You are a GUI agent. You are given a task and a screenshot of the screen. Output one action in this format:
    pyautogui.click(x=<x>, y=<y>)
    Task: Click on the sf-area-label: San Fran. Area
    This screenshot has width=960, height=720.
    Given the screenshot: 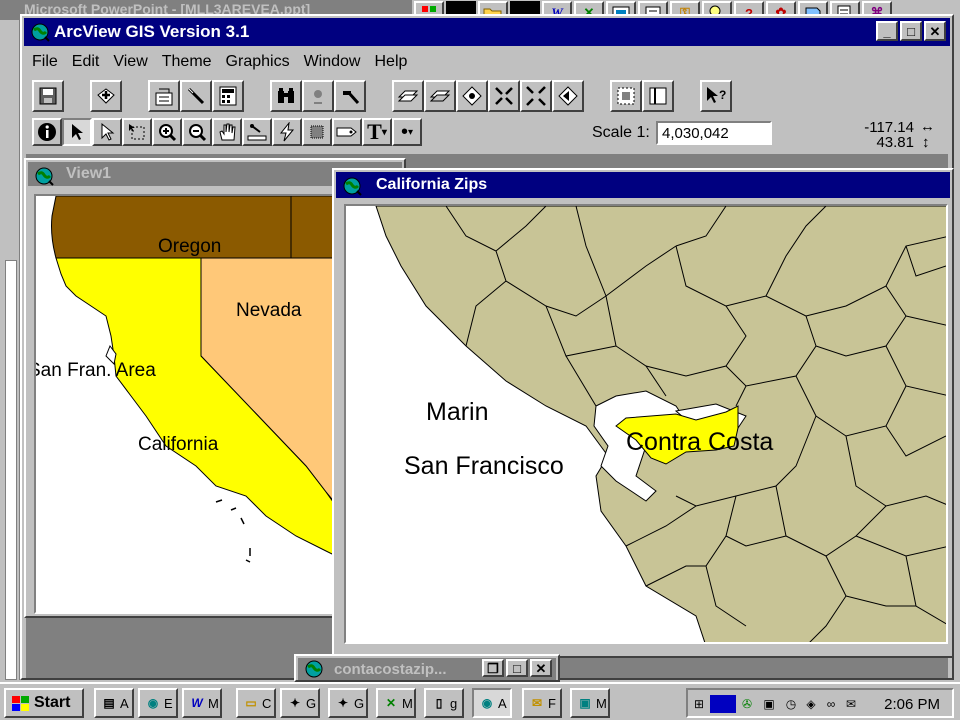 What is the action you would take?
    pyautogui.click(x=95, y=370)
    